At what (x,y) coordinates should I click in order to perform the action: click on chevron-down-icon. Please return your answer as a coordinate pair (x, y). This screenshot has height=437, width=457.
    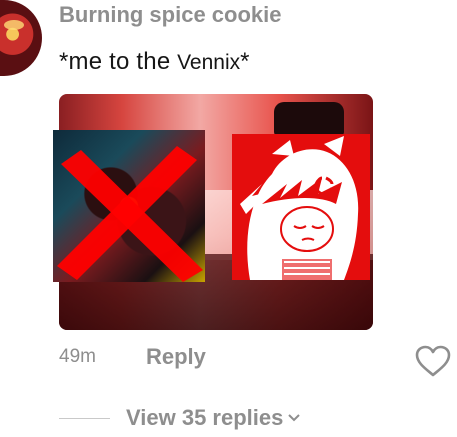
    Looking at the image, I should click on (294, 418).